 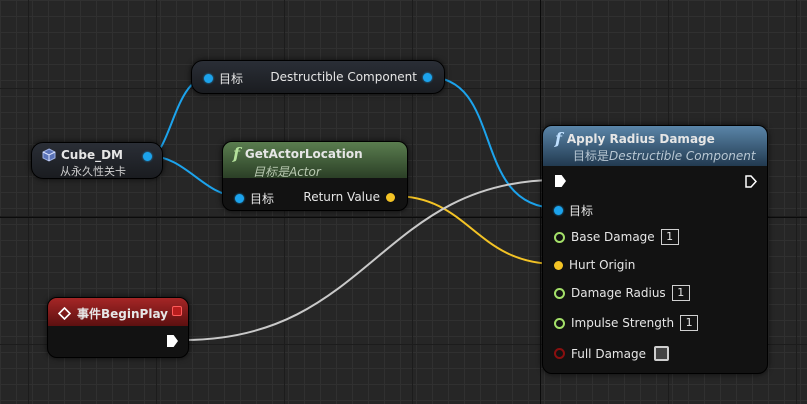 I want to click on destructible-output-label: Destructible Component, so click(x=343, y=77).